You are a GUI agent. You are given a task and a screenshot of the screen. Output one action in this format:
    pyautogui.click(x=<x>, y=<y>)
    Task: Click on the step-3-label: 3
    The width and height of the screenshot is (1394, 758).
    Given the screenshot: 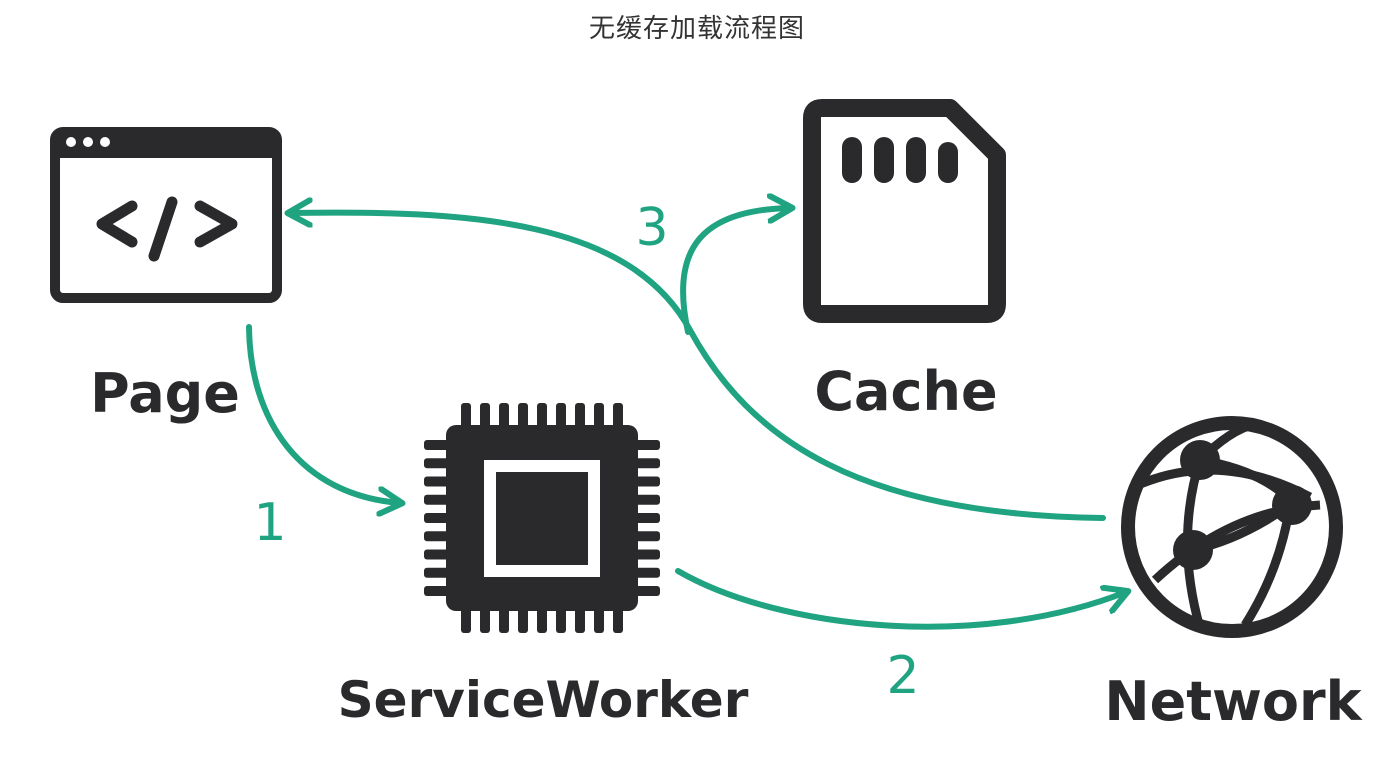 What is the action you would take?
    pyautogui.click(x=651, y=228)
    